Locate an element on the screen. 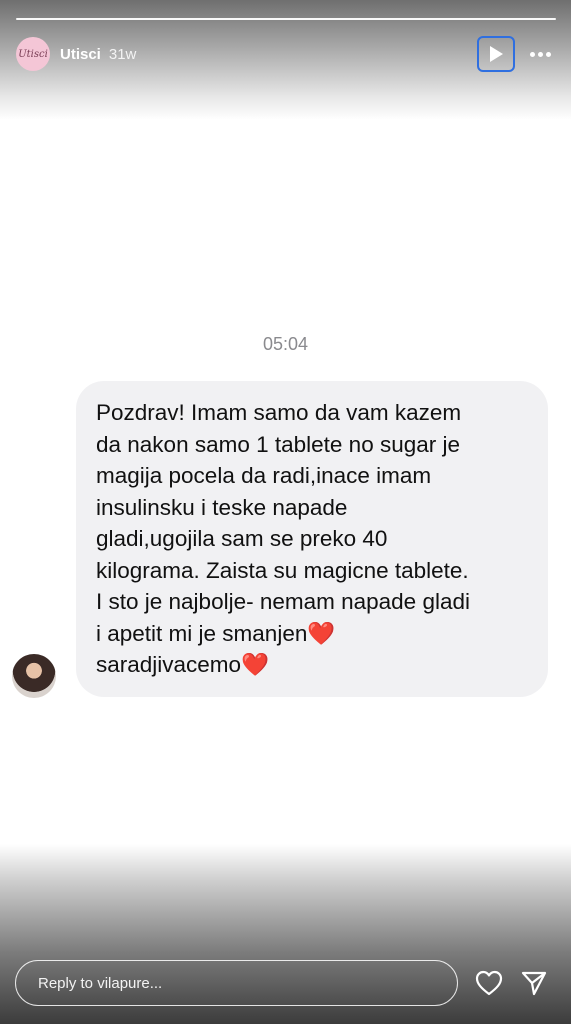 This screenshot has height=1024, width=571. story-header: Utisci Utisci 31w is located at coordinates (285, 54).